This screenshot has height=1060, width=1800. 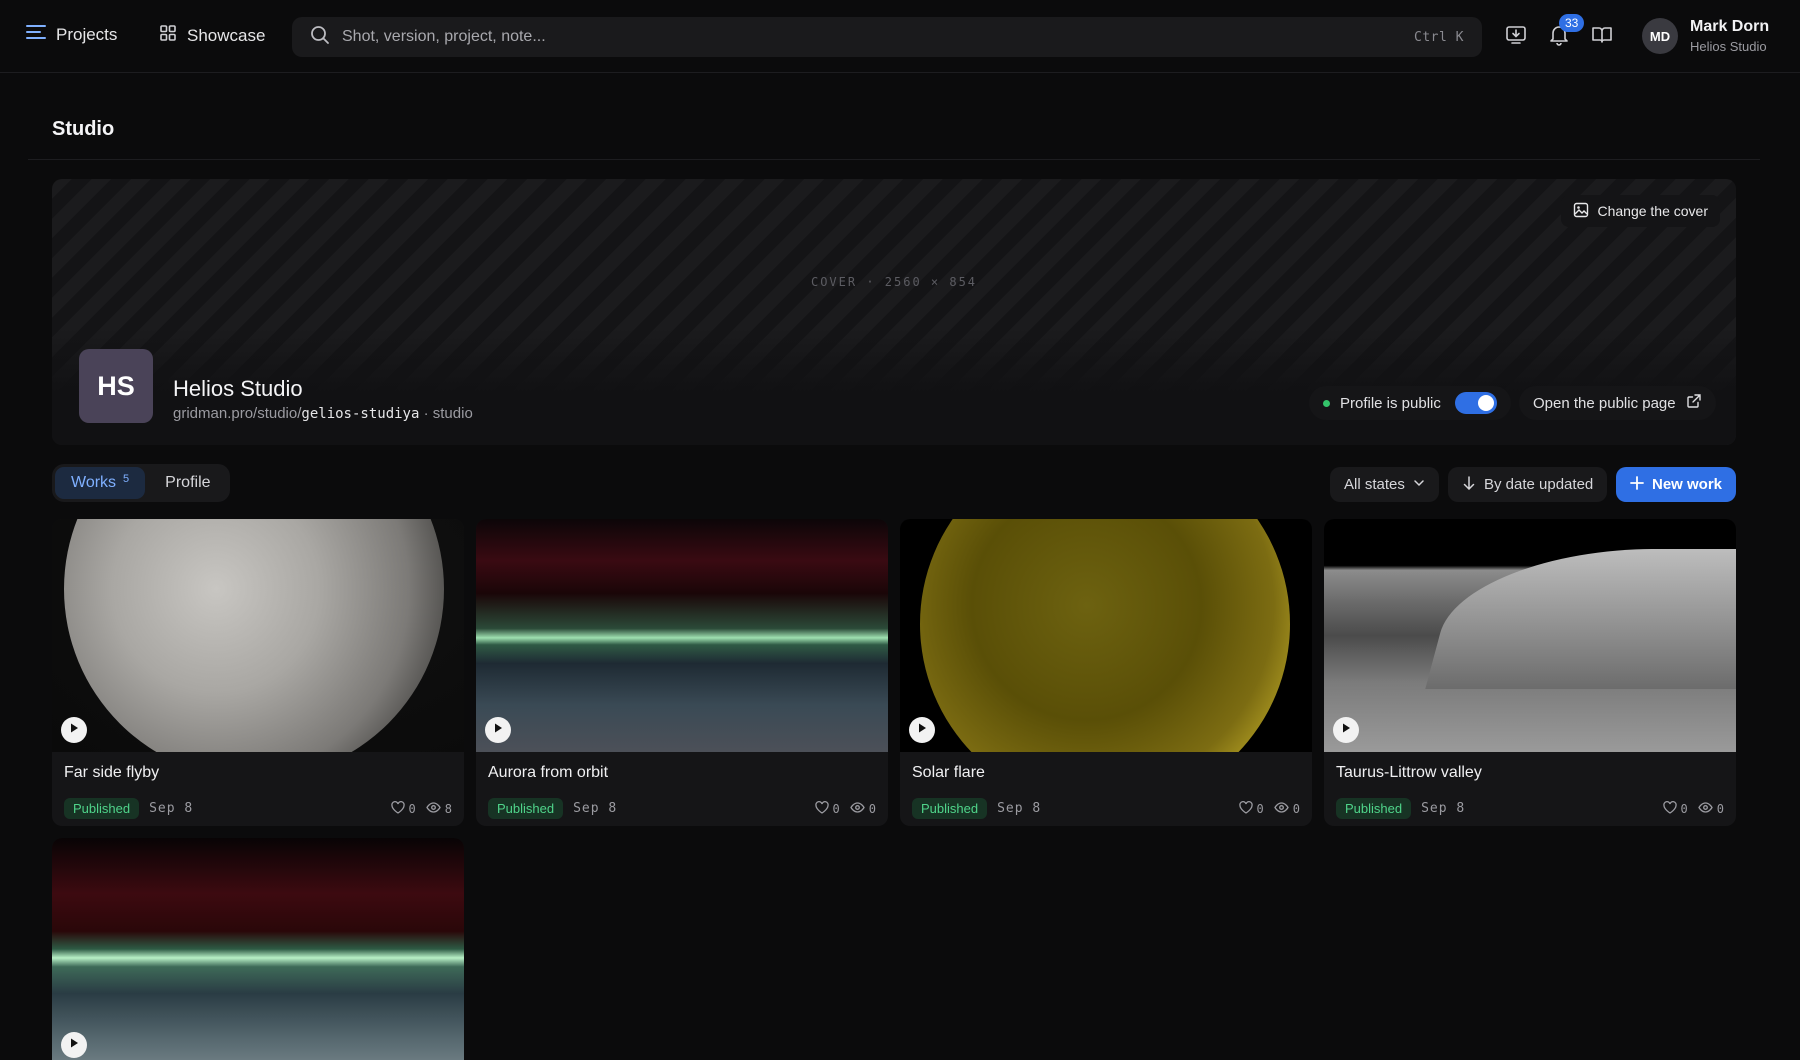 I want to click on open-public-page-button: Open the public page, so click(x=1617, y=403).